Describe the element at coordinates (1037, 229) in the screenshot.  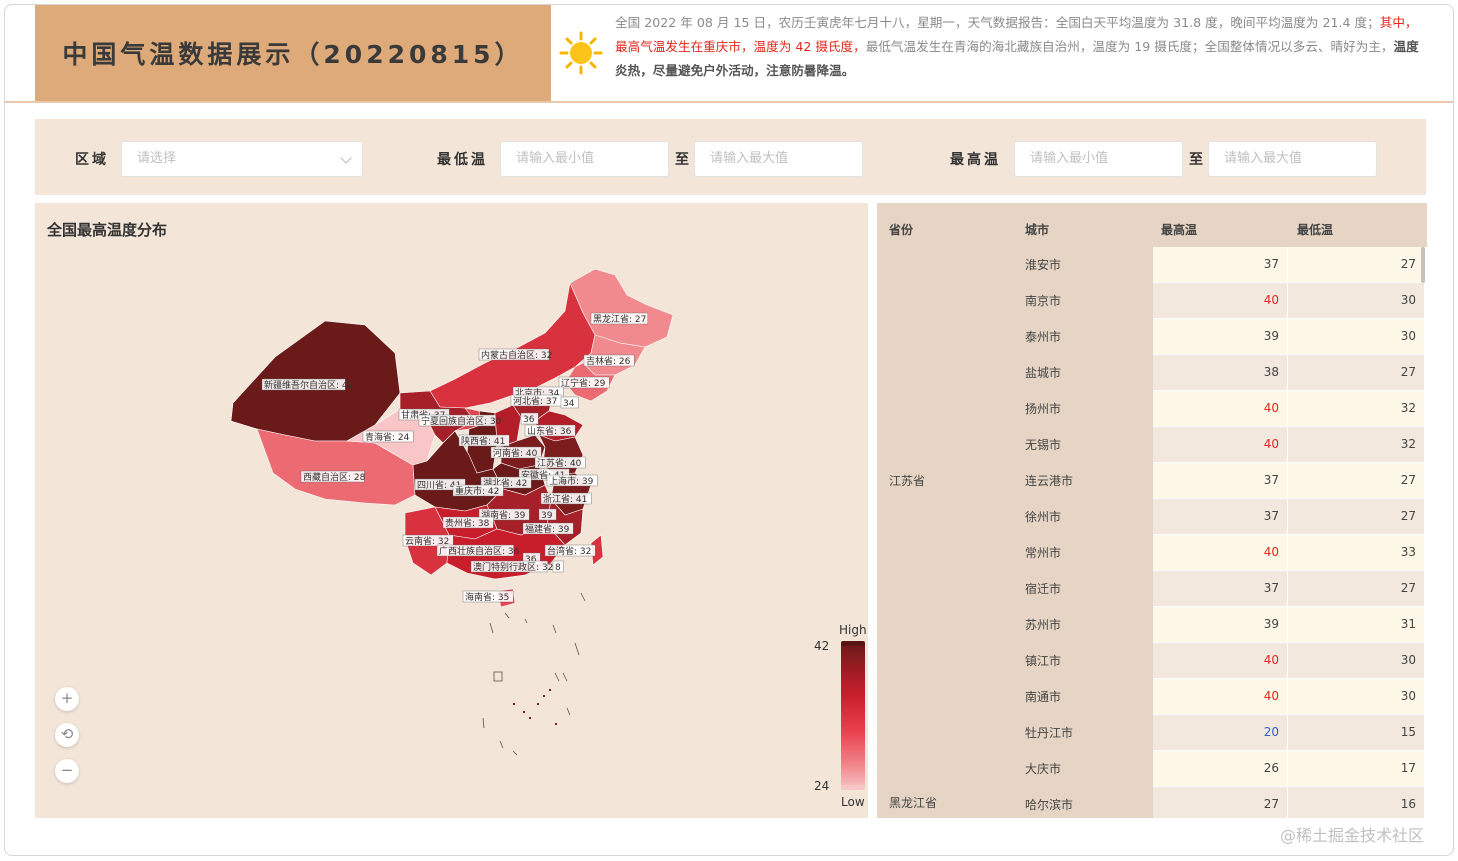
I see `column-header: 城市` at that location.